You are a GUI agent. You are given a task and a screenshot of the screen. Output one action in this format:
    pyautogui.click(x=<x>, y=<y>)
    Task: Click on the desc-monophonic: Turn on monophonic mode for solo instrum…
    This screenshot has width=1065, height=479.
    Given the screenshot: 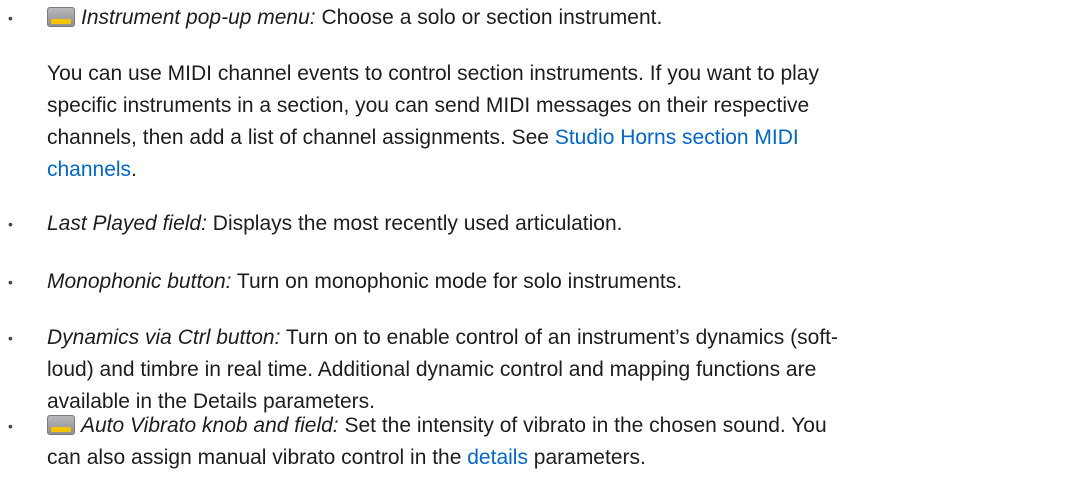 What is the action you would take?
    pyautogui.click(x=457, y=281)
    